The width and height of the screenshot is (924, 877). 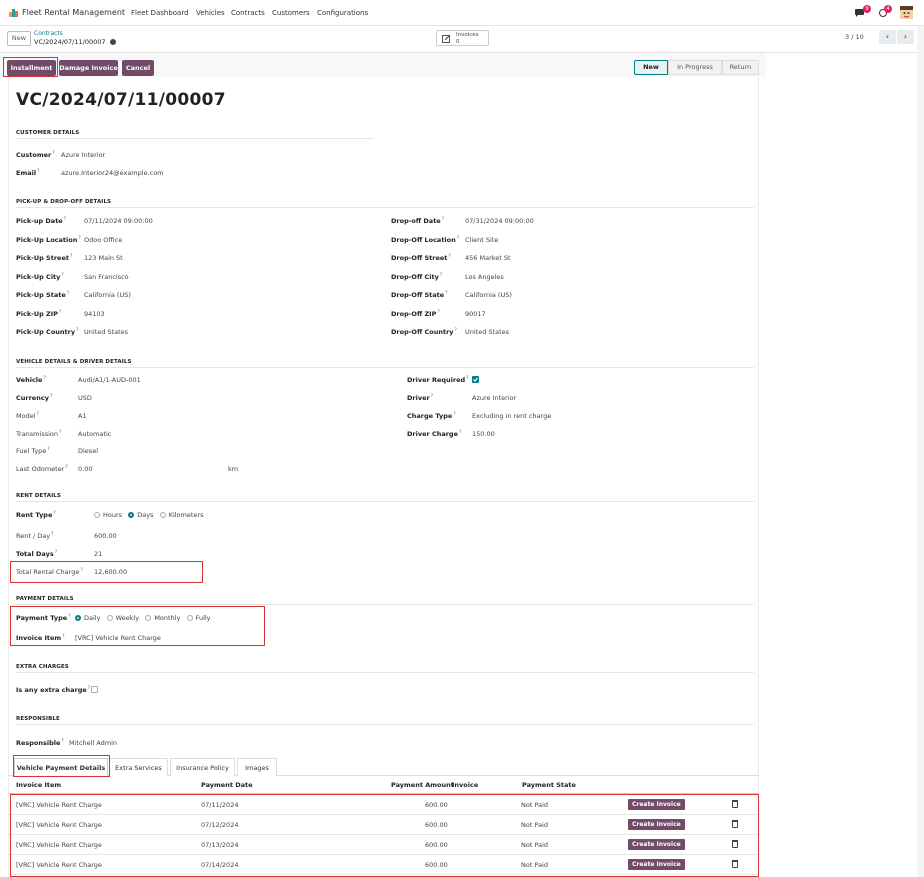 What do you see at coordinates (488, 295) in the screenshot?
I see `dropoff-field-value: California (US)` at bounding box center [488, 295].